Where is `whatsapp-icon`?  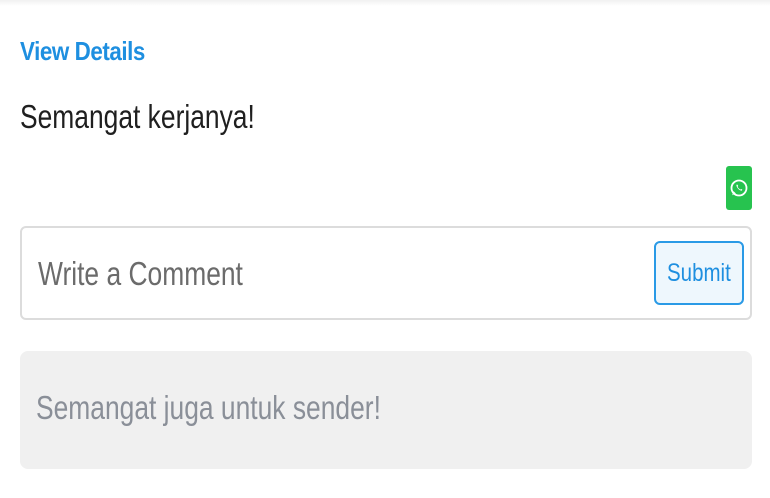 whatsapp-icon is located at coordinates (739, 188).